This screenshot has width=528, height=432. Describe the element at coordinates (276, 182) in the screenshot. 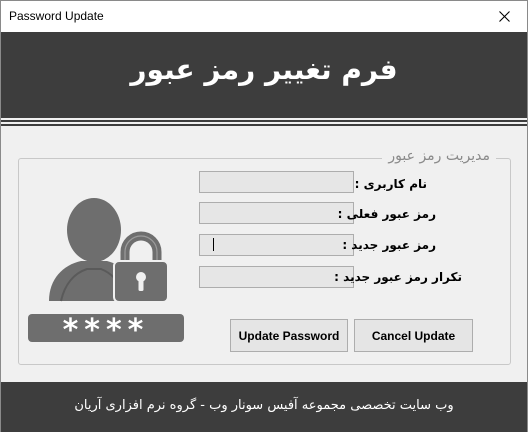

I see `username-input` at that location.